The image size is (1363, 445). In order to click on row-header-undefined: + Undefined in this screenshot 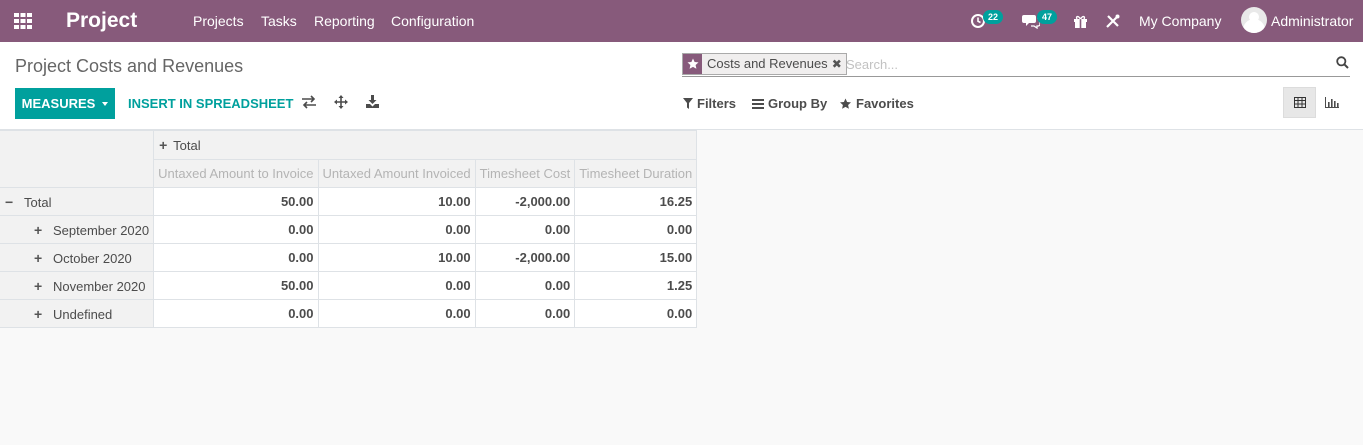, I will do `click(77, 313)`.